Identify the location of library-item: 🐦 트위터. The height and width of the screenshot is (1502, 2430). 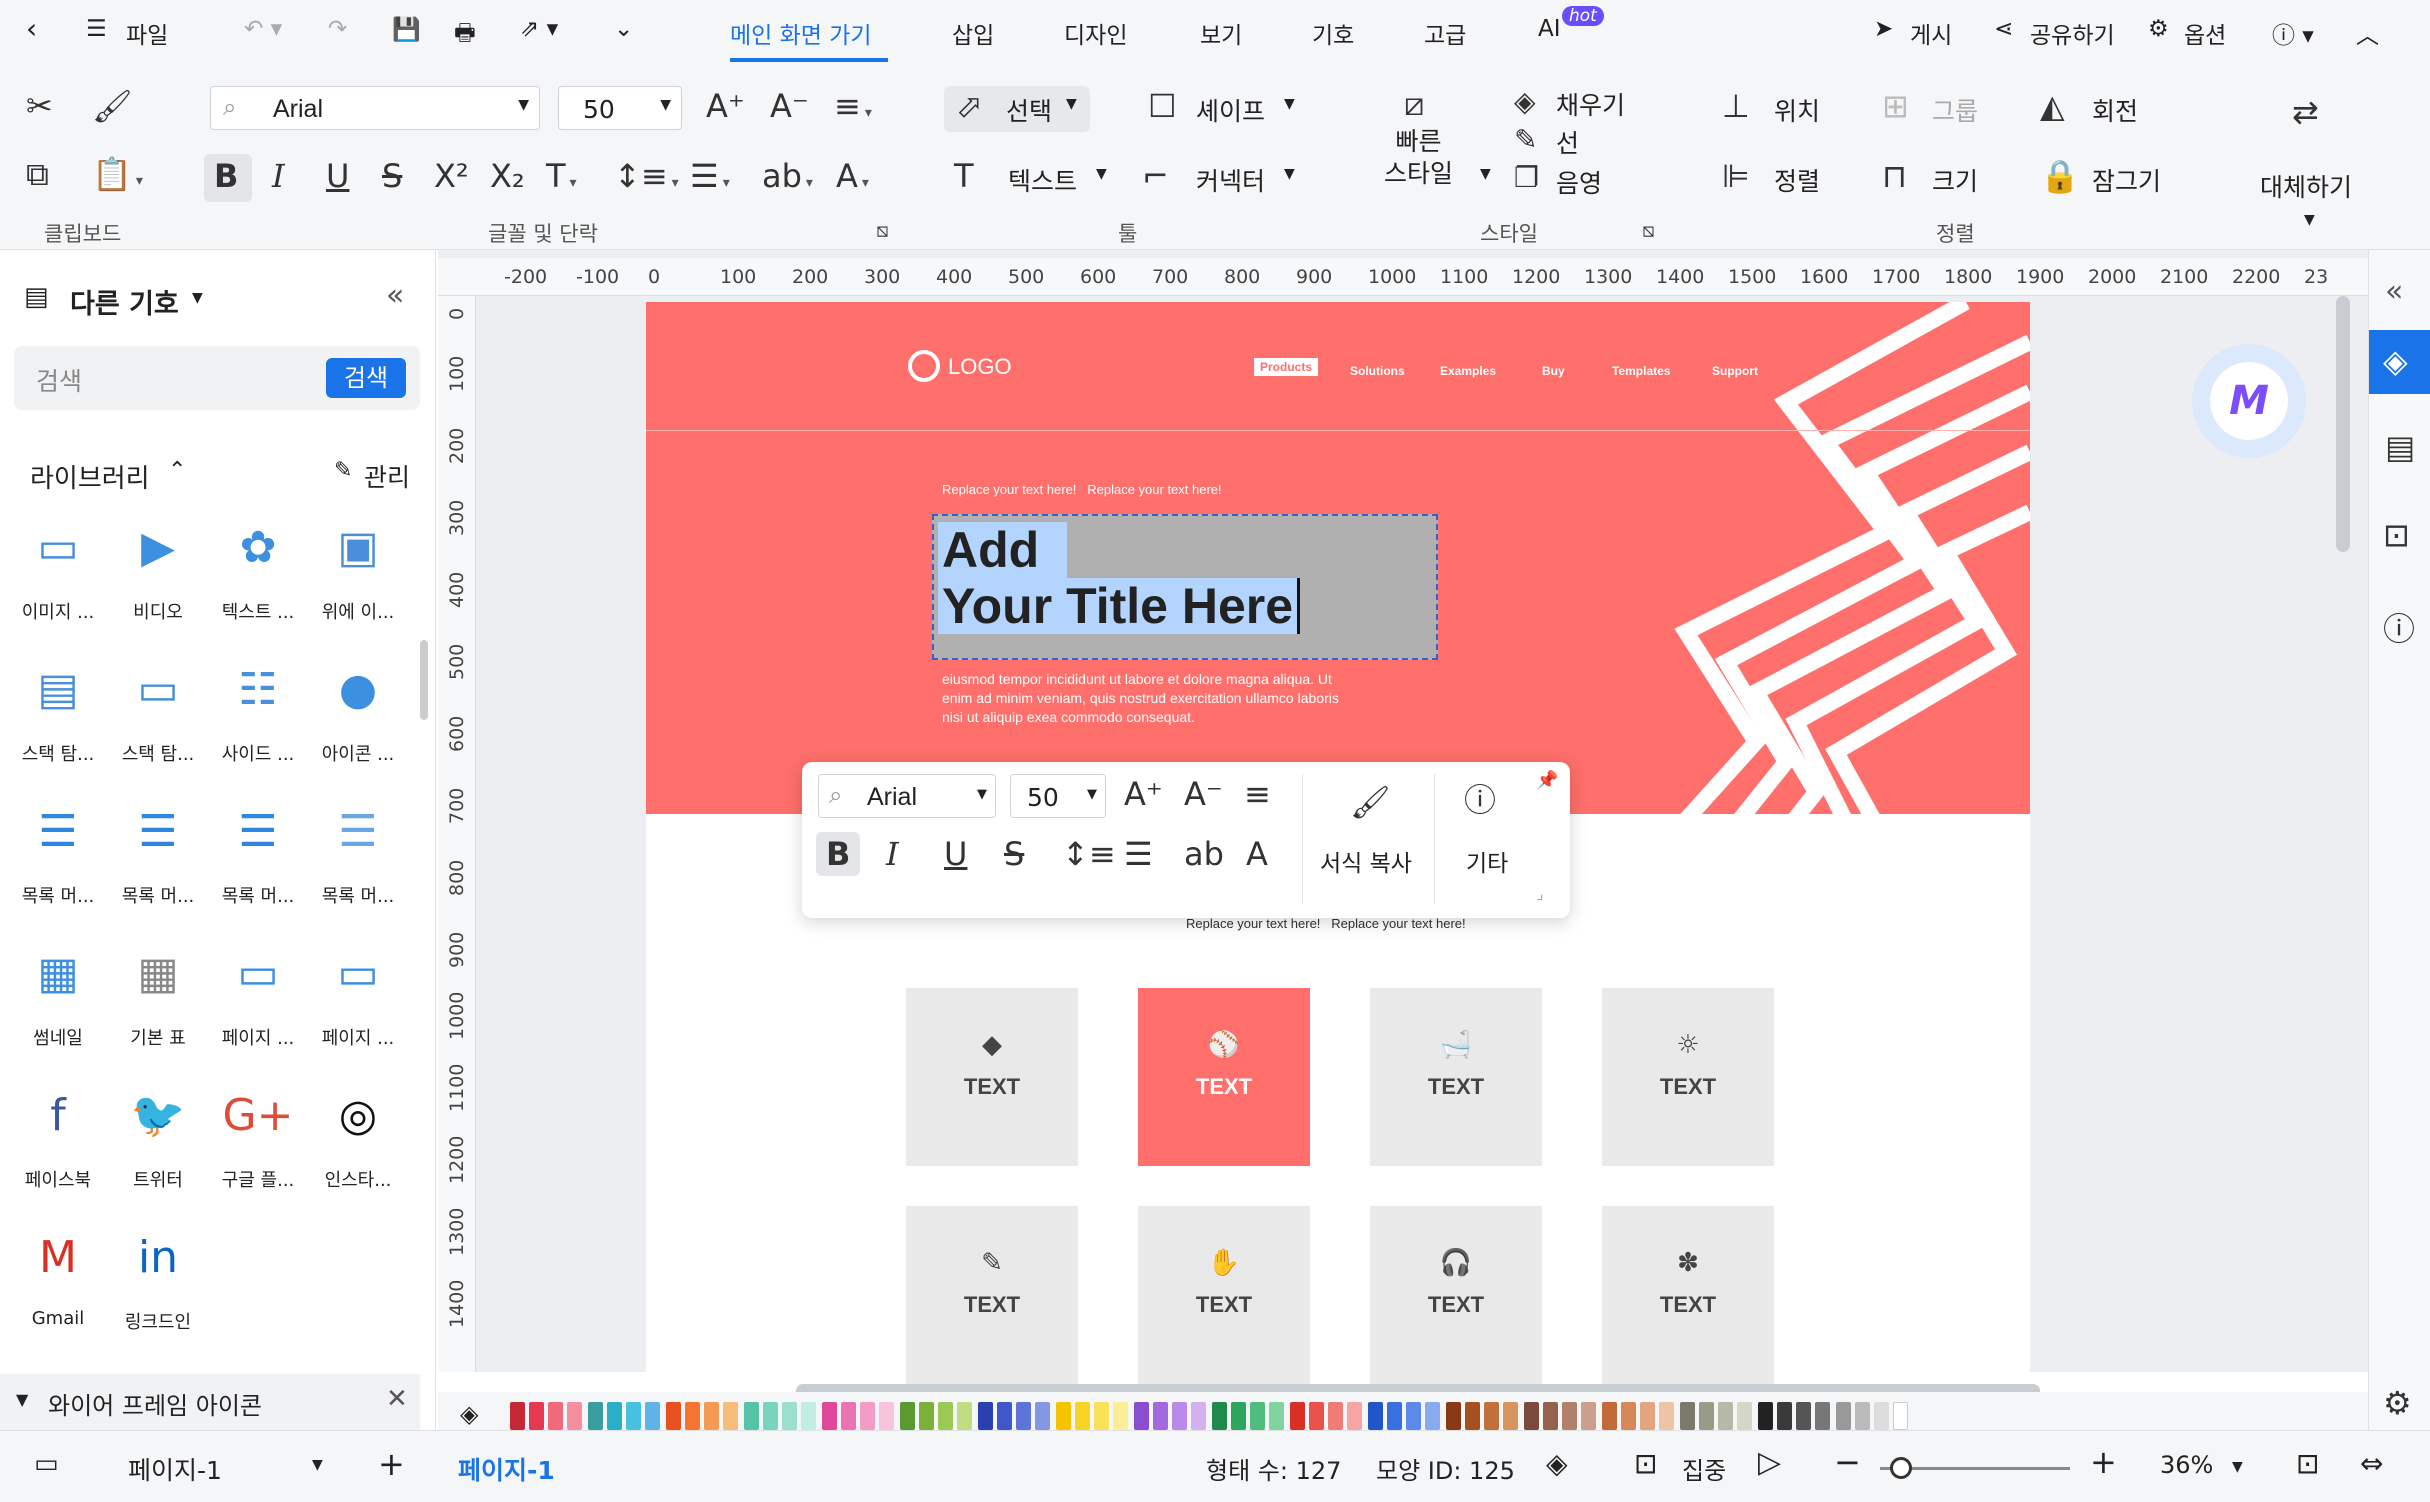
(158, 1143).